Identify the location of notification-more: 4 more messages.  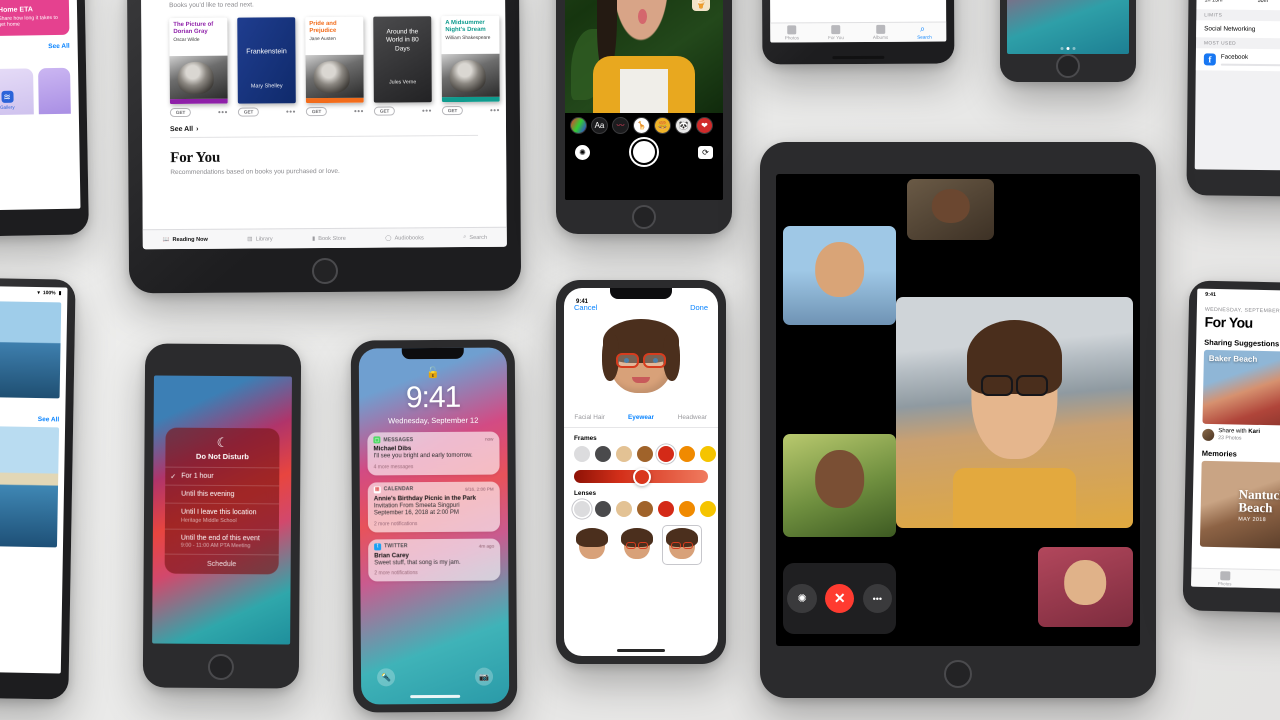
(434, 466).